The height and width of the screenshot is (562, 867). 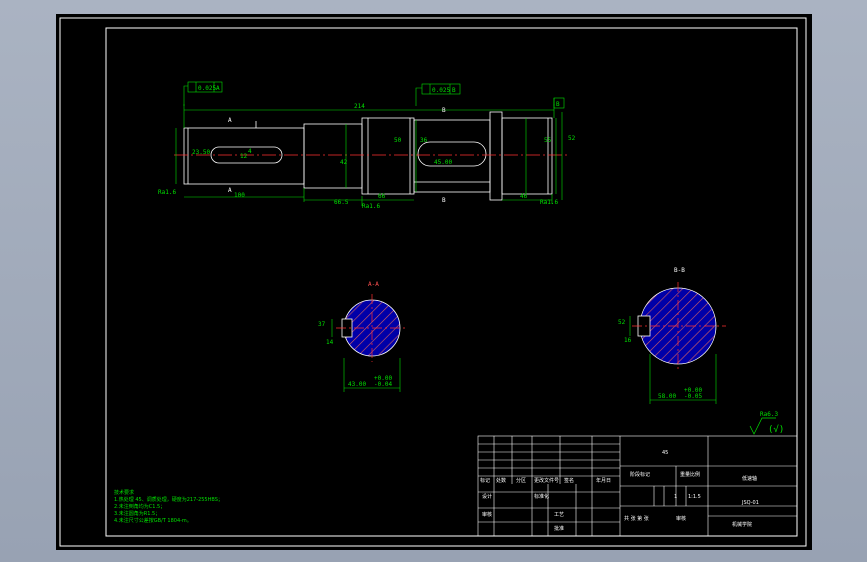 What do you see at coordinates (322, 324) in the screenshot?
I see `sec-a-dim1: 37` at bounding box center [322, 324].